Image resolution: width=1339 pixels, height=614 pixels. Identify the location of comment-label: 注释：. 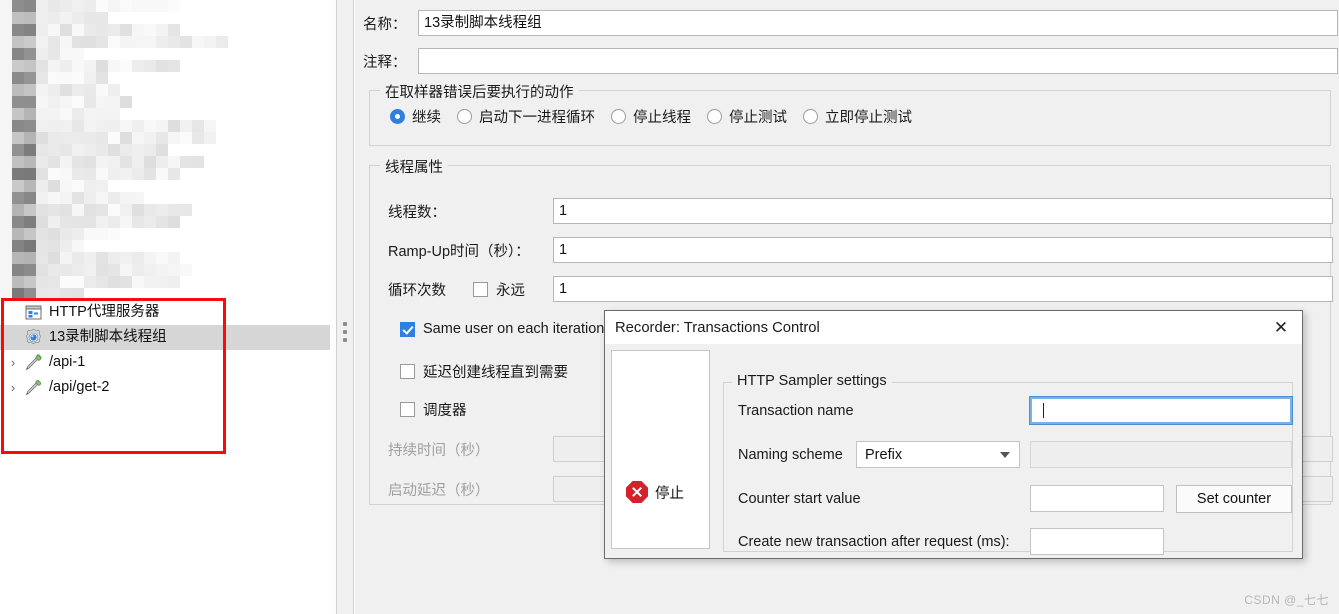
(385, 62).